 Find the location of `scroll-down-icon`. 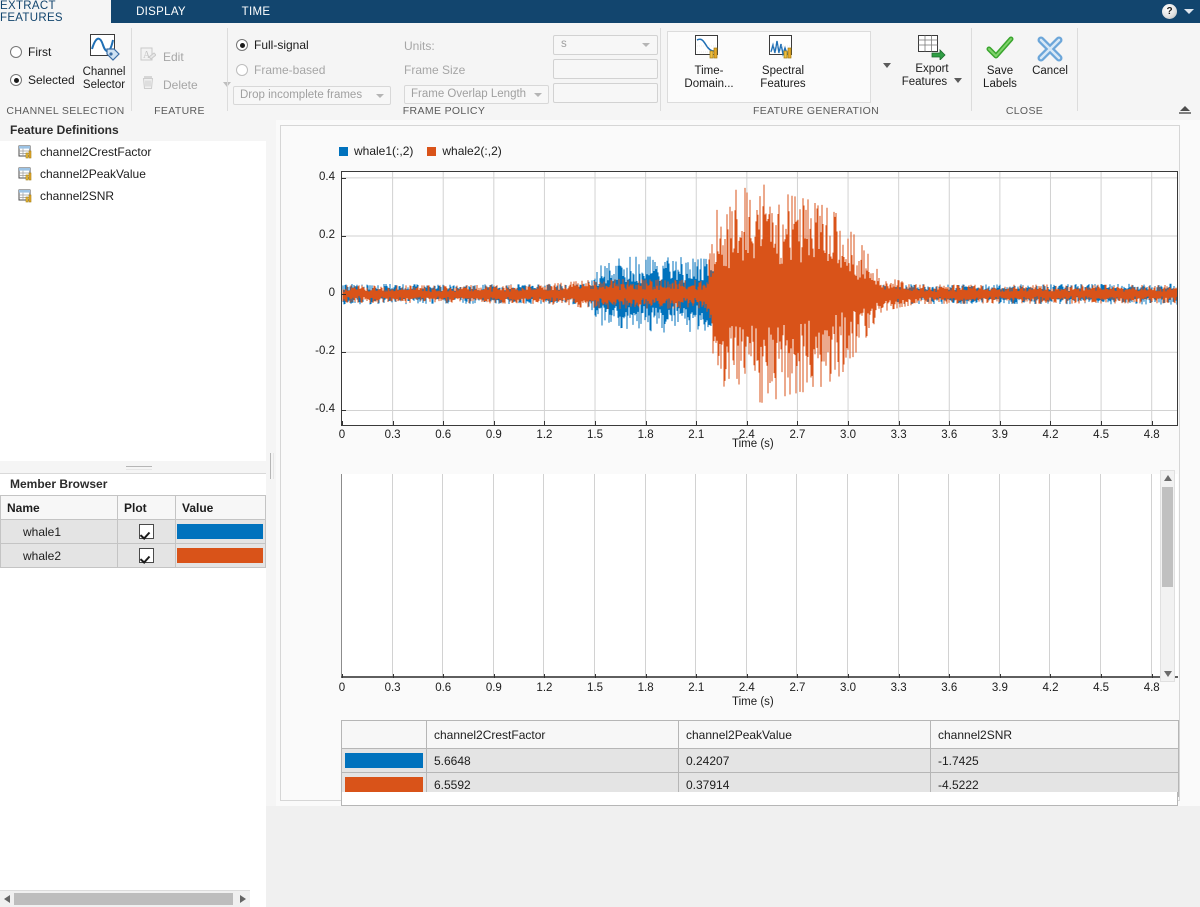

scroll-down-icon is located at coordinates (1168, 674).